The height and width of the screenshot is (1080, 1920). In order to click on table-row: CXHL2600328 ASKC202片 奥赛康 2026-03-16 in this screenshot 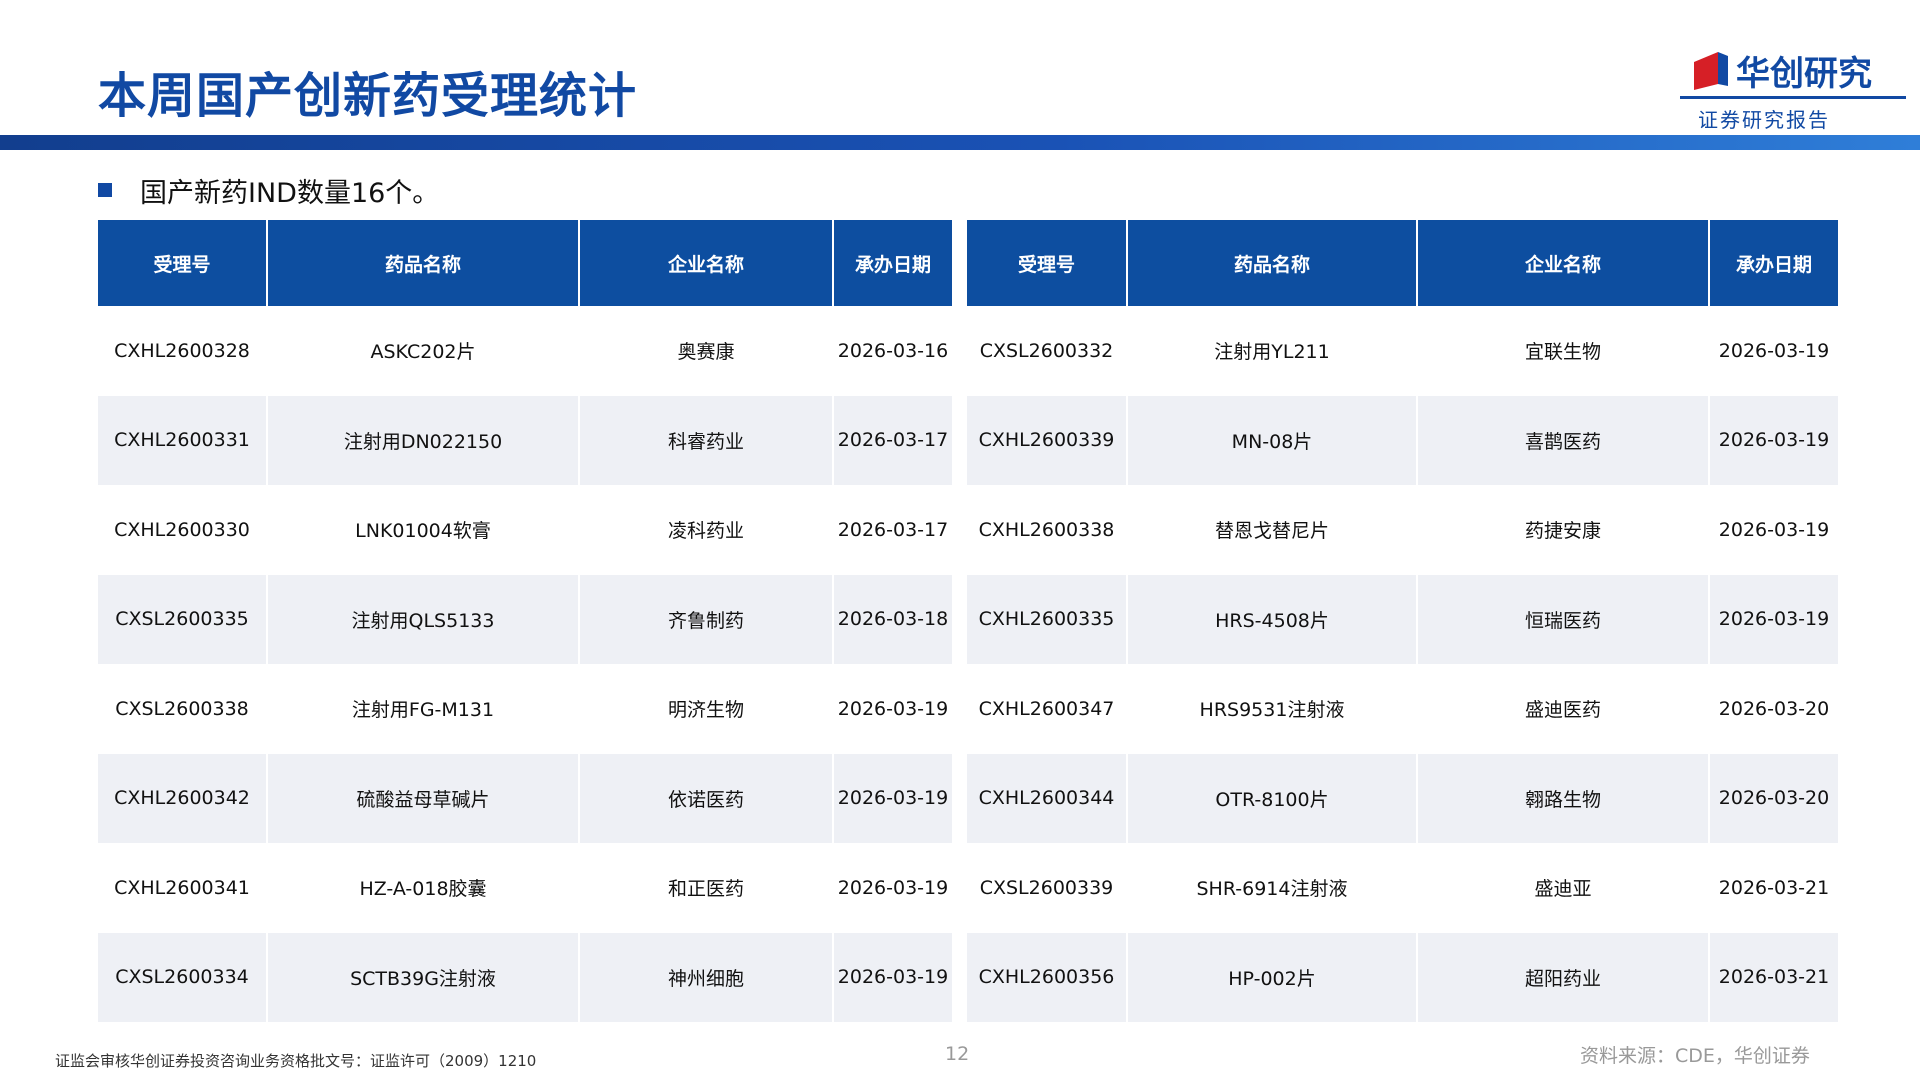, I will do `click(525, 351)`.